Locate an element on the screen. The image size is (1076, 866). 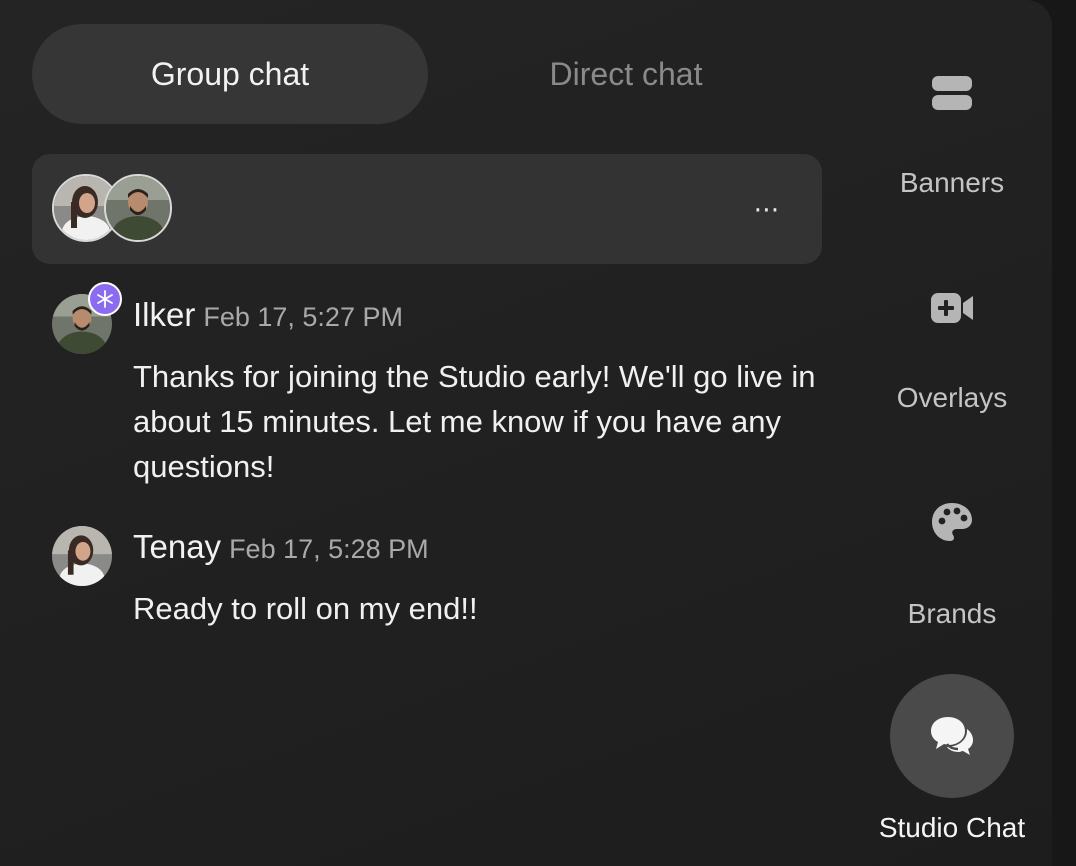
avatar is located at coordinates (82, 556).